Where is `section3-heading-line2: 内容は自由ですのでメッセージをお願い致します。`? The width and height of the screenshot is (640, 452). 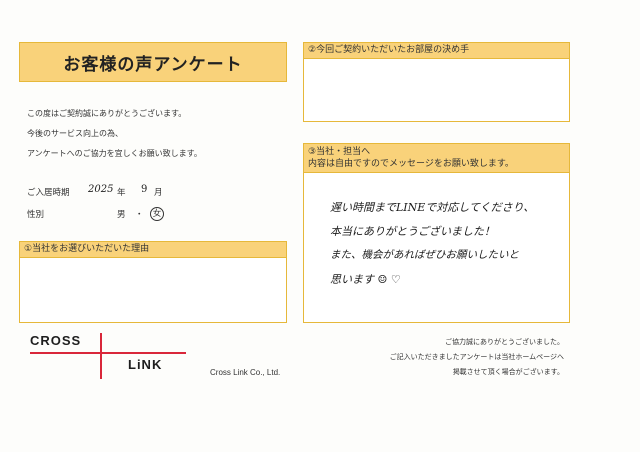 section3-heading-line2: 内容は自由ですのでメッセージをお願い致します。 is located at coordinates (411, 164).